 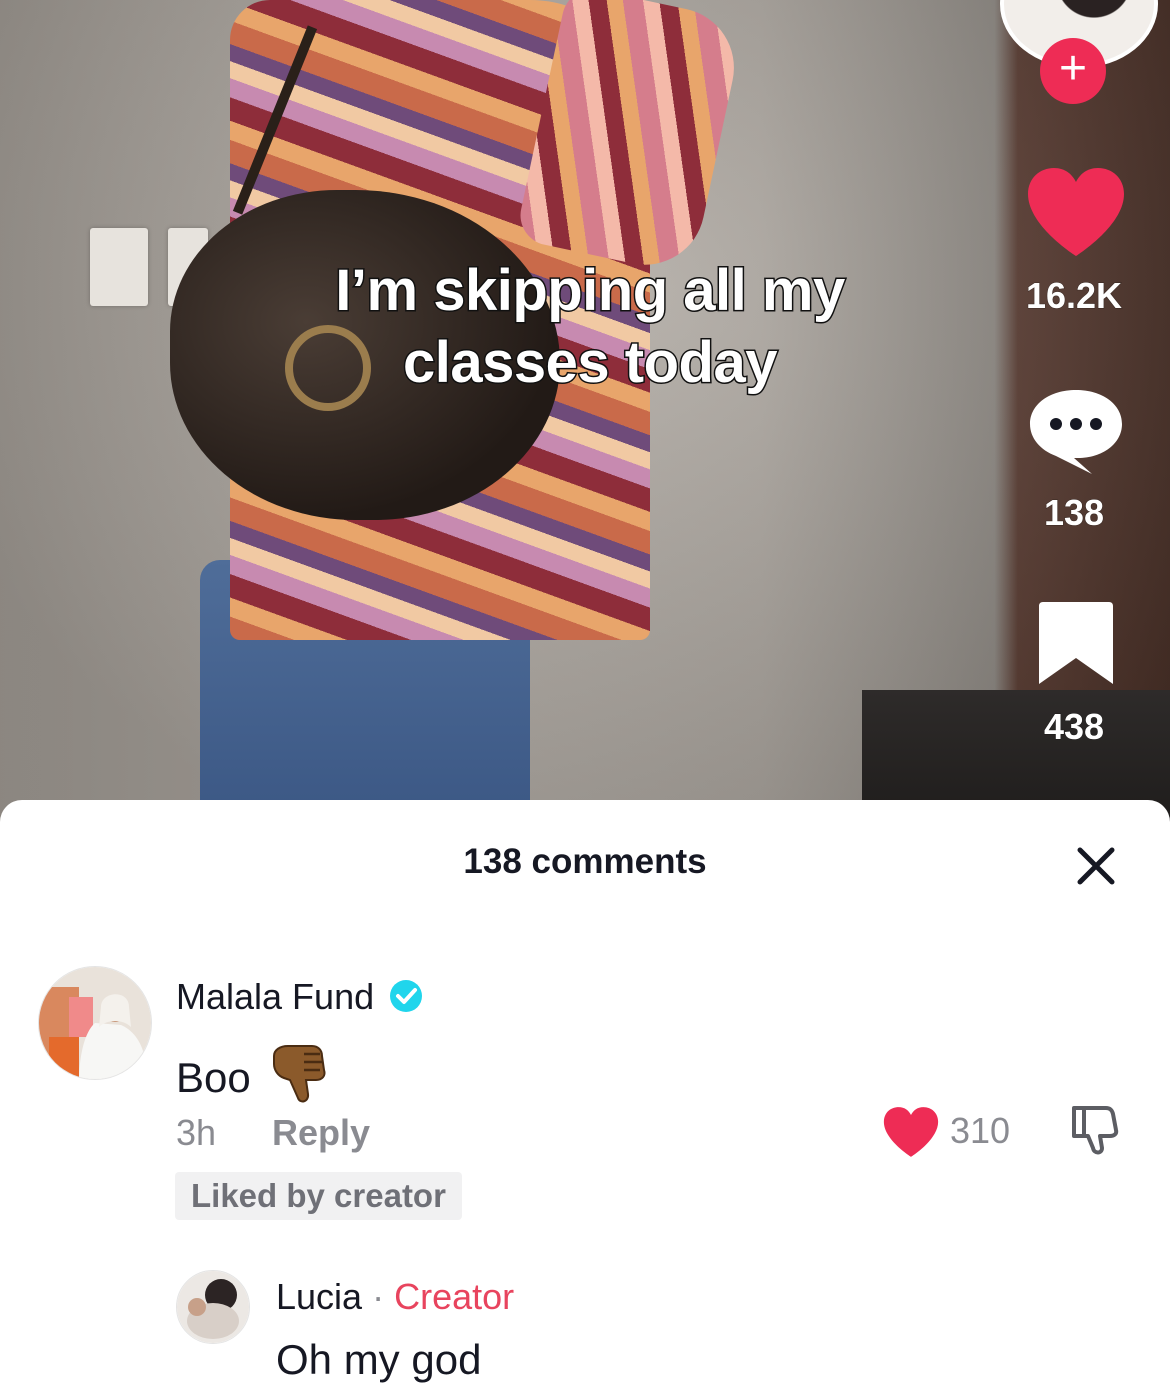 I want to click on comment-text: Boo, so click(x=255, y=1074).